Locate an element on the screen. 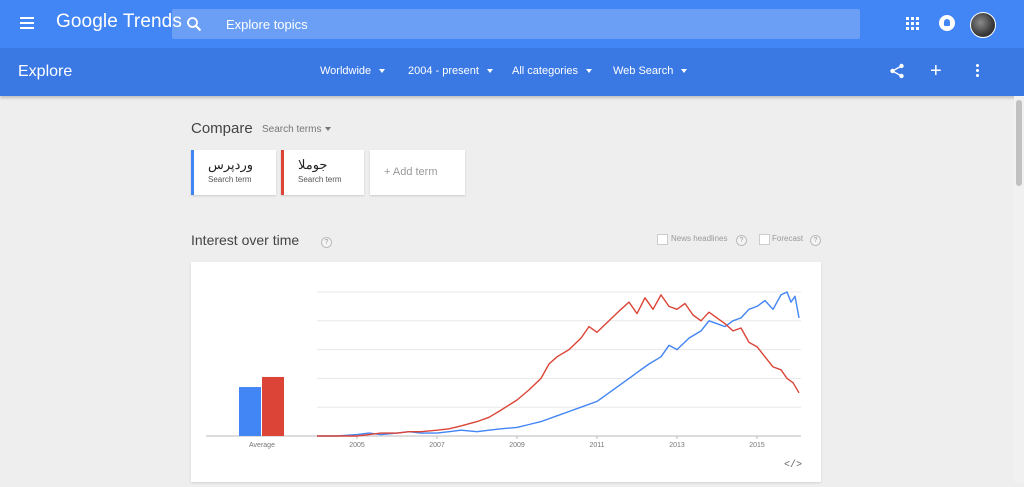 The width and height of the screenshot is (1024, 487). x-tick-label: 2013 is located at coordinates (677, 445).